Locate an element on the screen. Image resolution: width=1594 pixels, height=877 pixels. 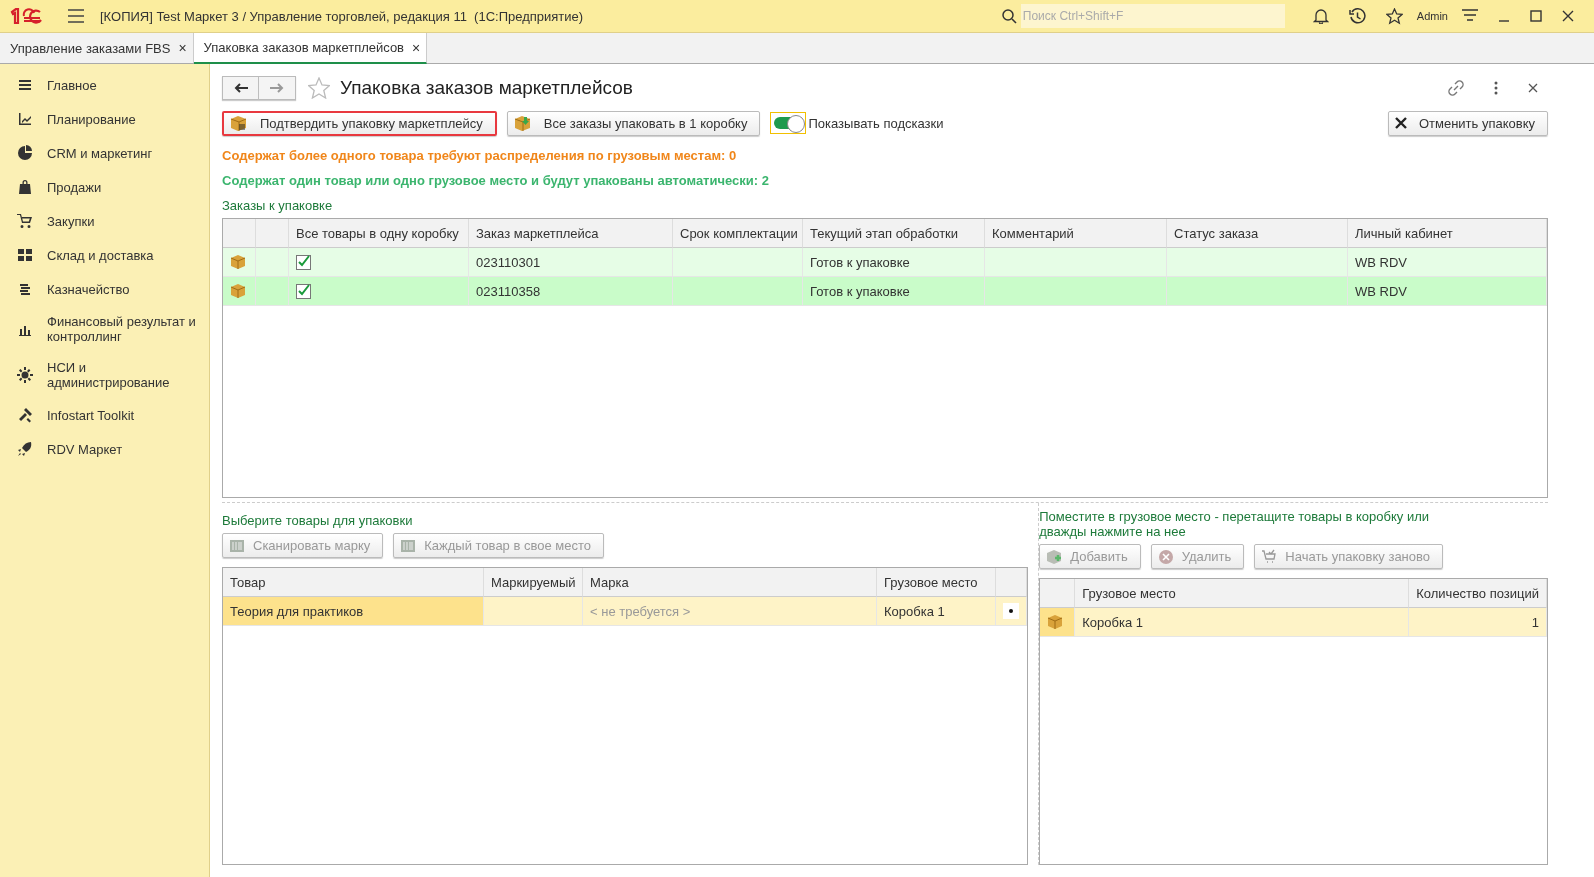
sidebar-item: Продажи is located at coordinates (104, 187).